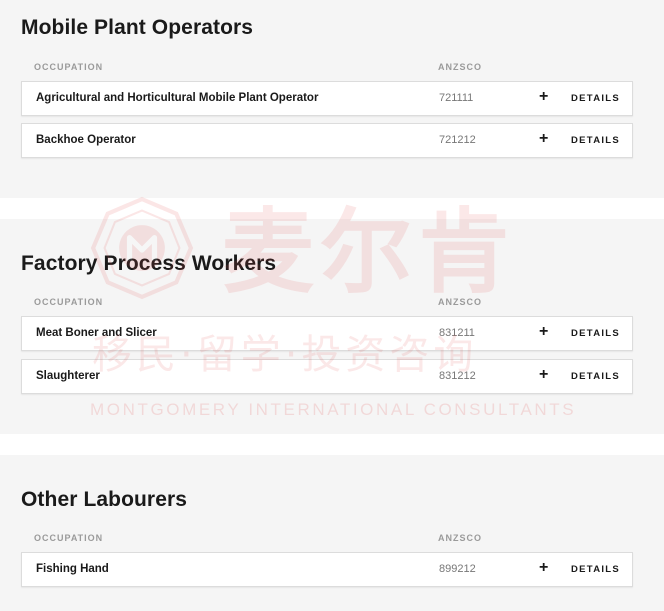 This screenshot has width=664, height=611. Describe the element at coordinates (137, 27) in the screenshot. I see `section-title: Mobile Plant Operators` at that location.